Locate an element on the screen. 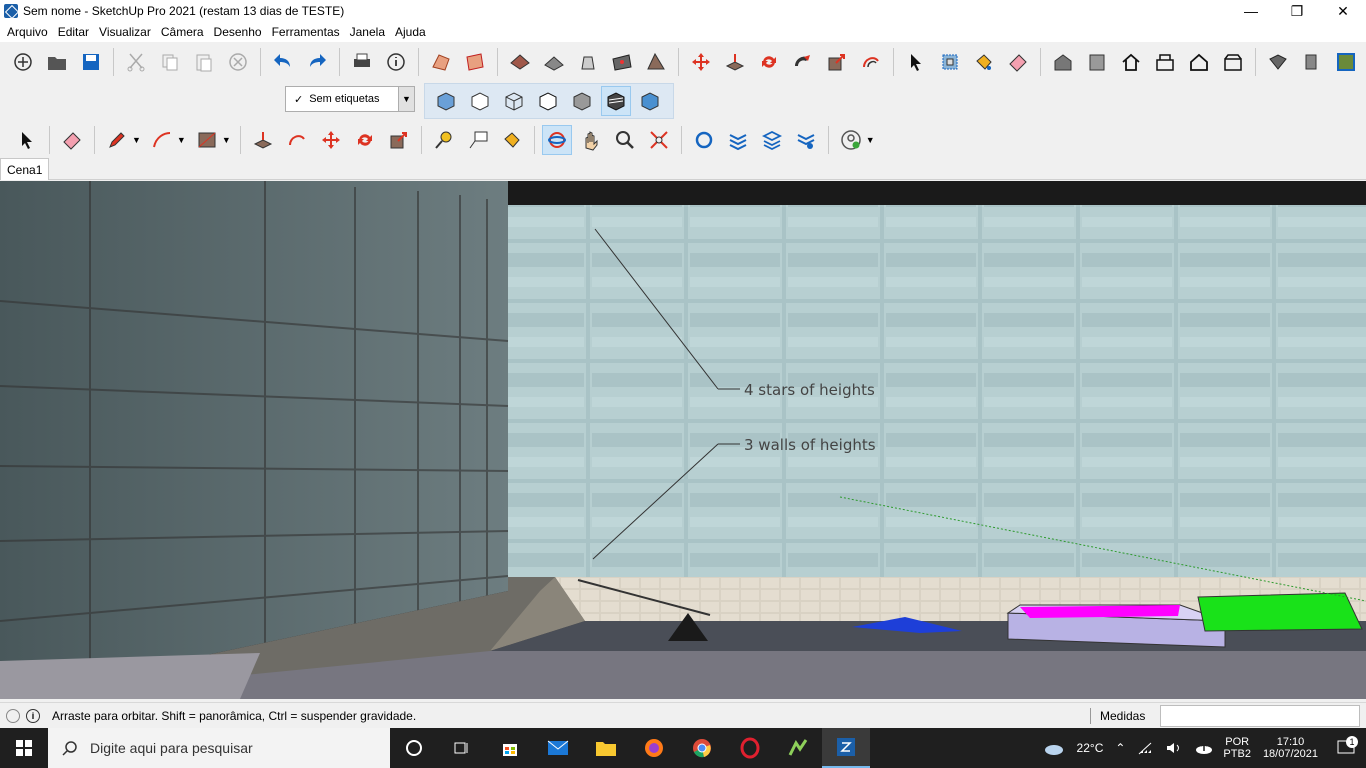 The width and height of the screenshot is (1366, 768). select-tool-icon is located at coordinates (27, 140).